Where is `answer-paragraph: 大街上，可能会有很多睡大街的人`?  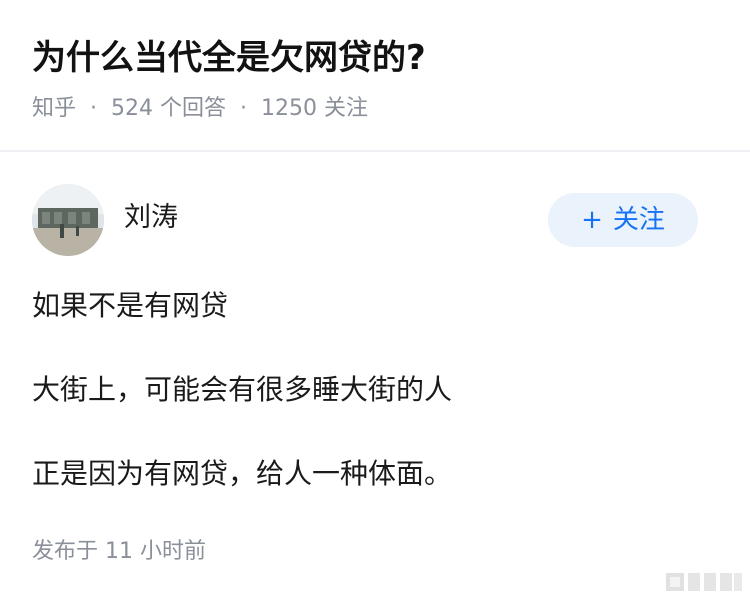
answer-paragraph: 大街上，可能会有很多睡大街的人 is located at coordinates (242, 389).